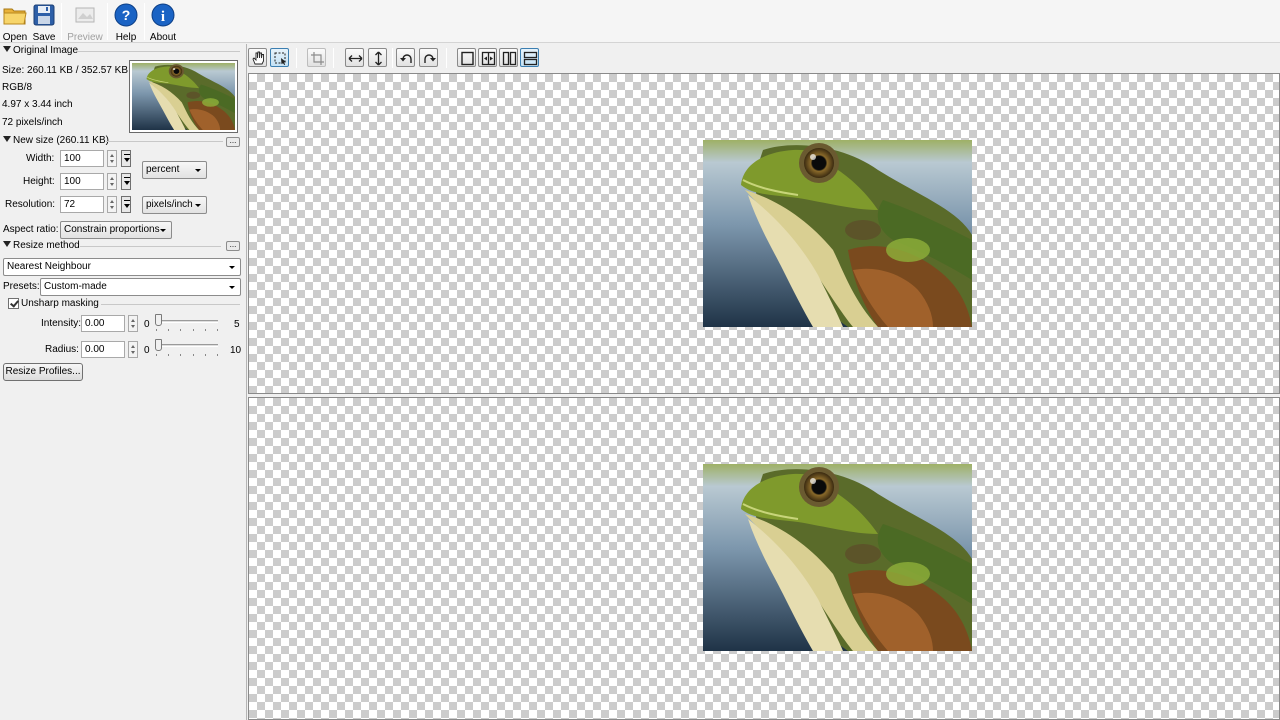 Image resolution: width=1280 pixels, height=720 pixels. Describe the element at coordinates (39, 181) in the screenshot. I see `height-label: Height:` at that location.